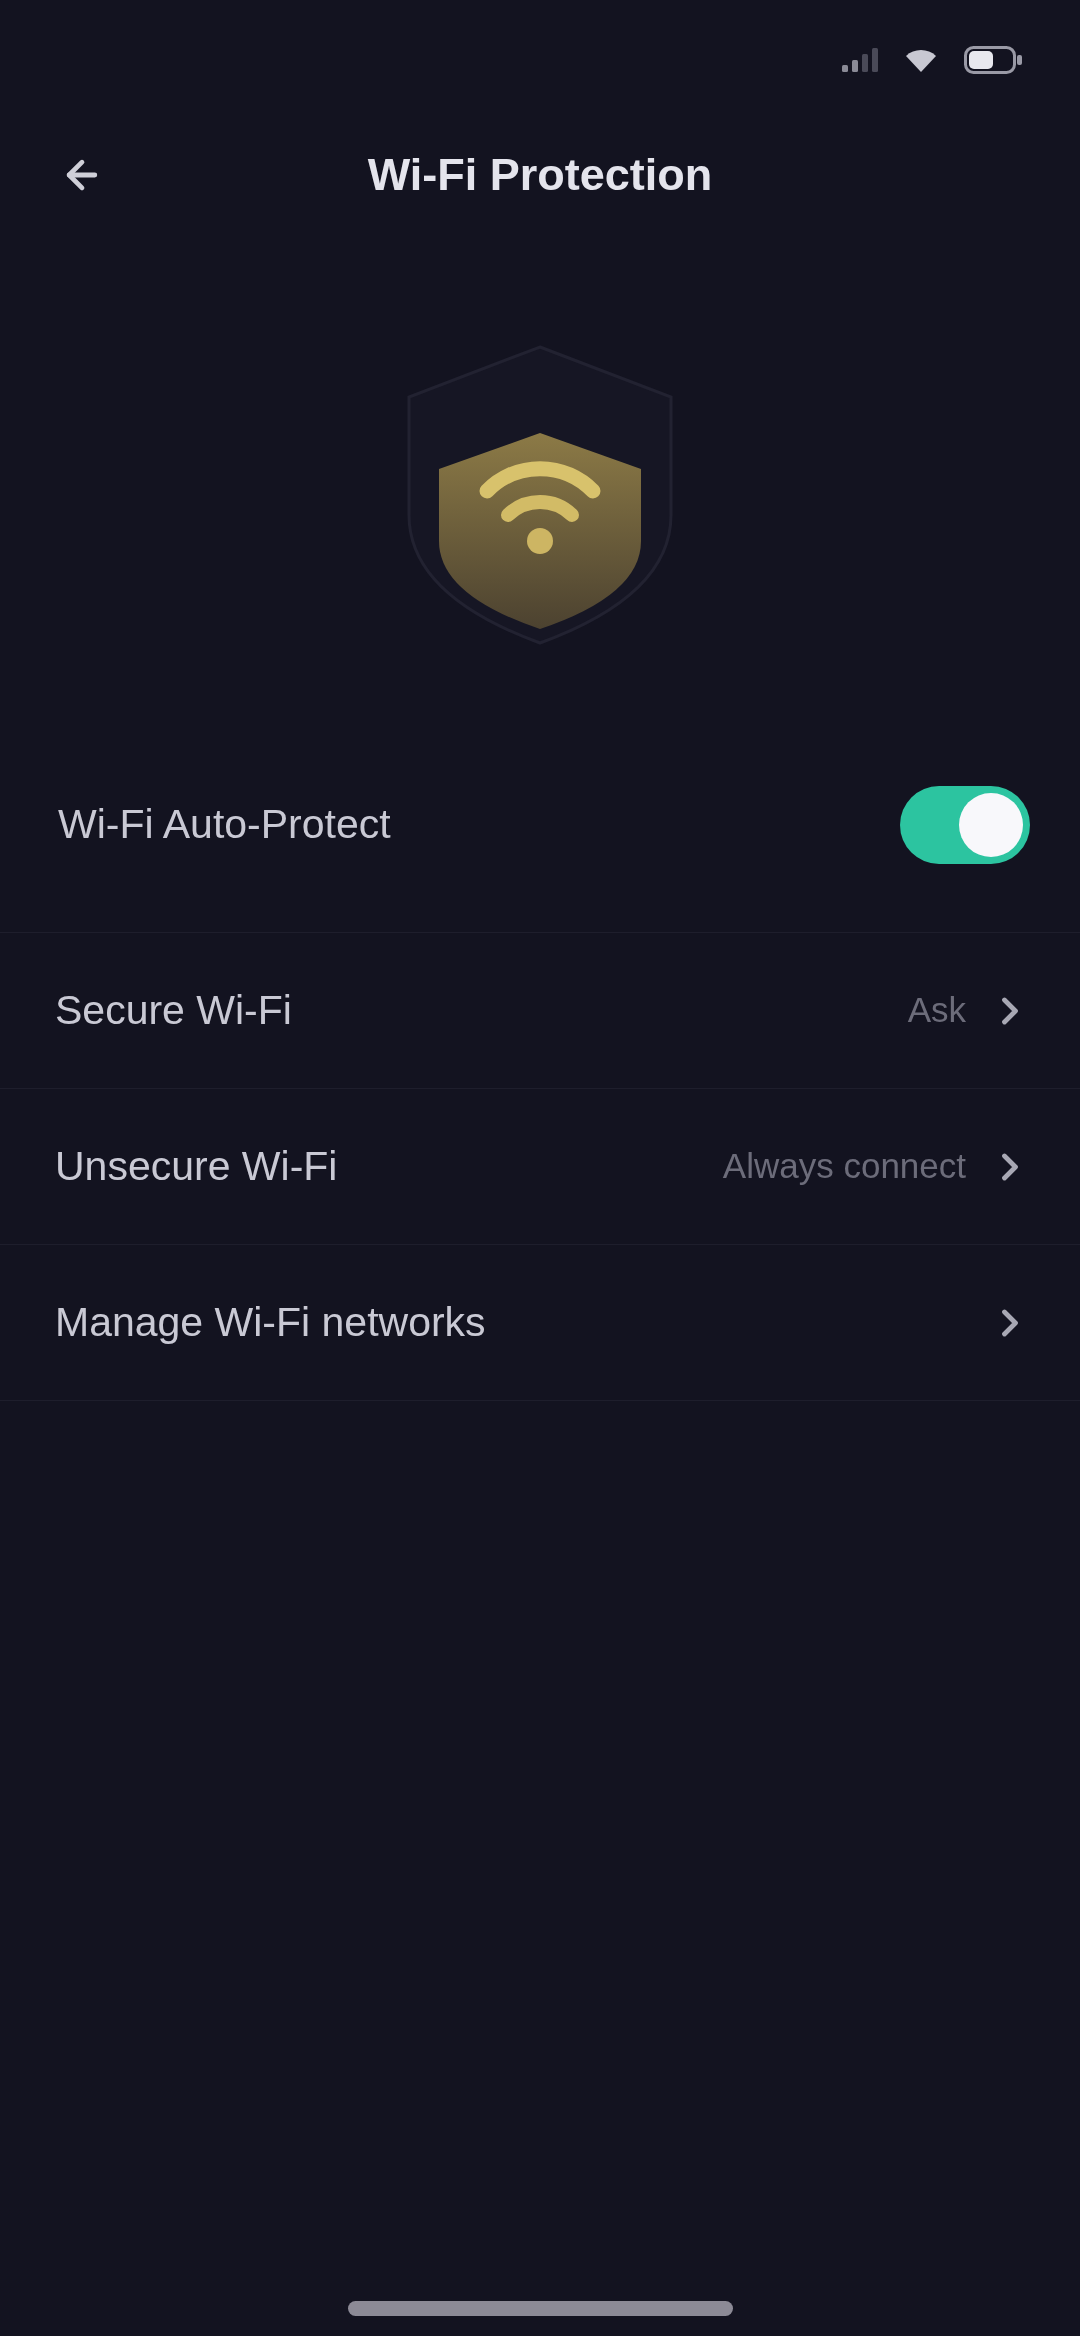 The height and width of the screenshot is (2336, 1080). Describe the element at coordinates (936, 1010) in the screenshot. I see `setting-value: Ask` at that location.